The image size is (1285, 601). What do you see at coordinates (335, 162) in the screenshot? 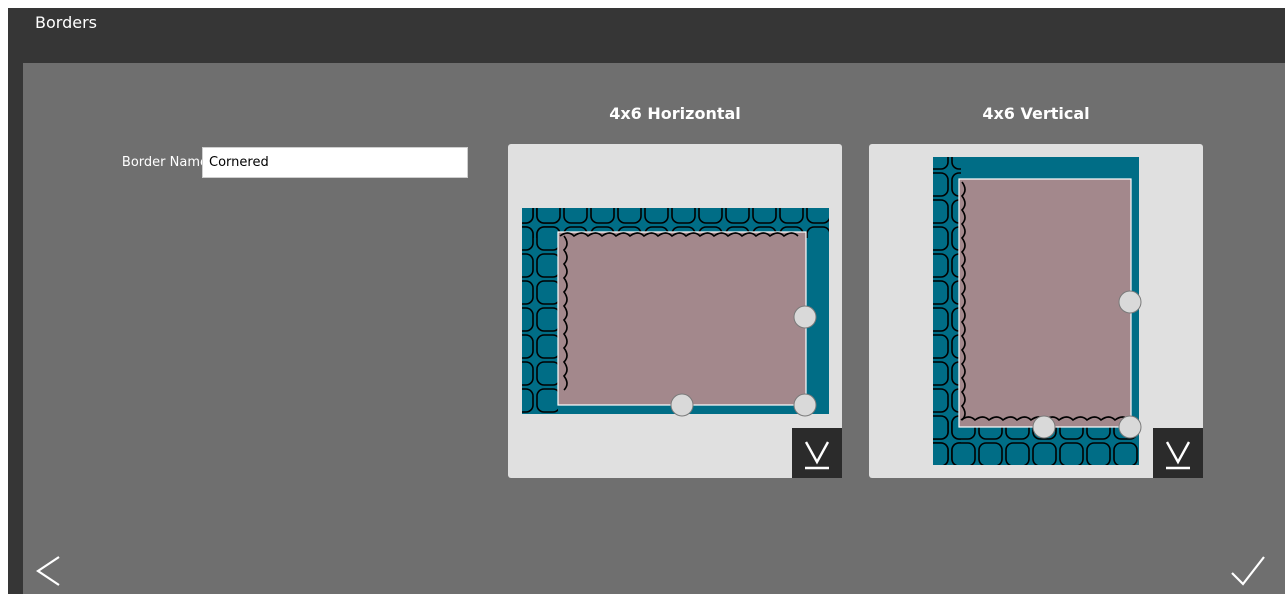
I see `border-name-input` at bounding box center [335, 162].